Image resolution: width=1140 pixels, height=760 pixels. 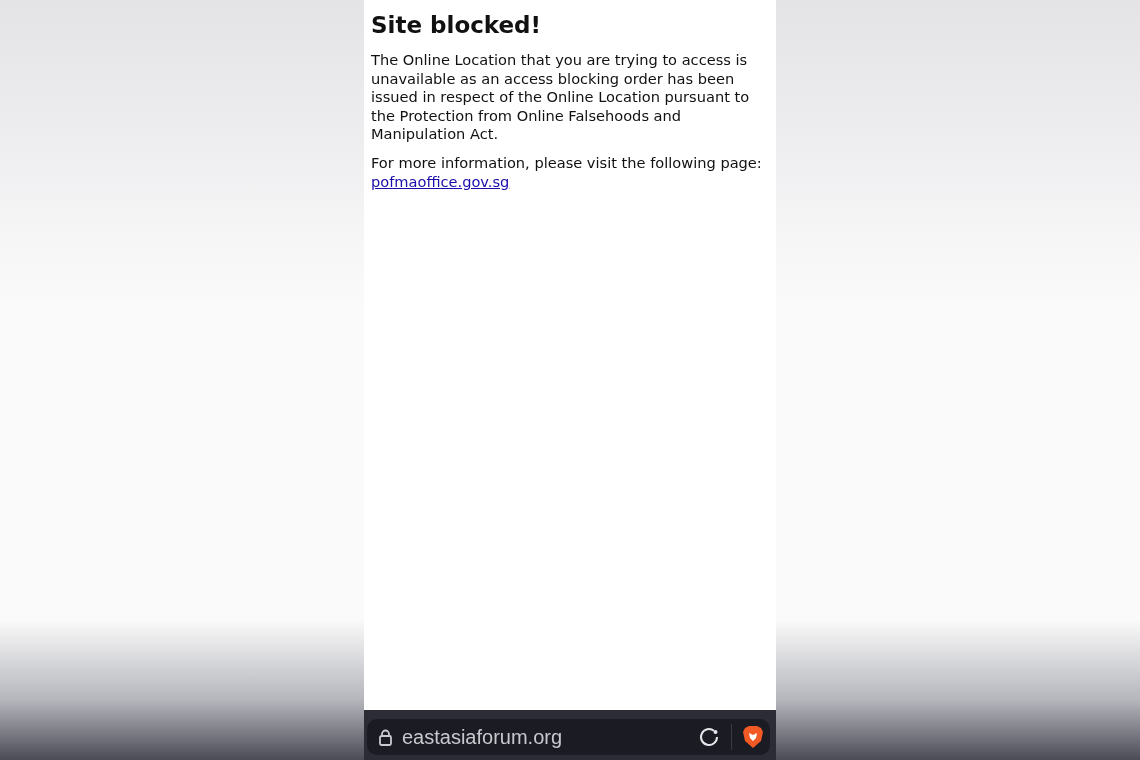 I want to click on address-bar: eastasiaforum.org, so click(x=568, y=737).